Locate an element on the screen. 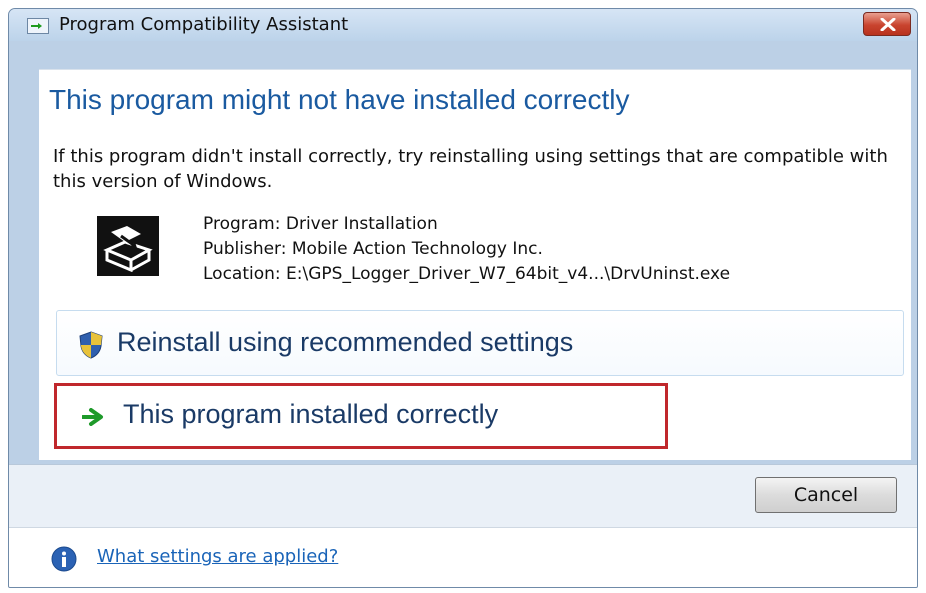 Image resolution: width=926 pixels, height=593 pixels. button-bar: Cancel is located at coordinates (463, 496).